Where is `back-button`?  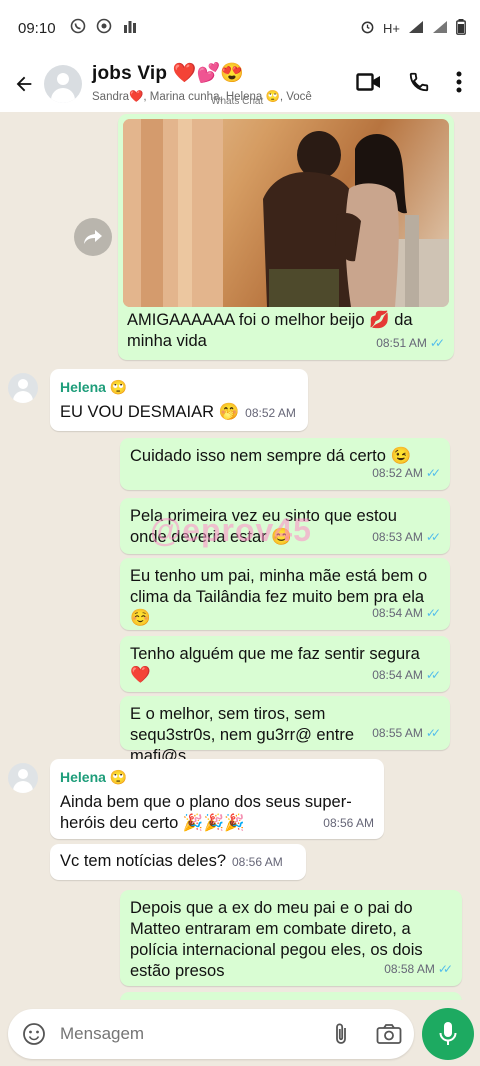
back-button is located at coordinates (24, 84).